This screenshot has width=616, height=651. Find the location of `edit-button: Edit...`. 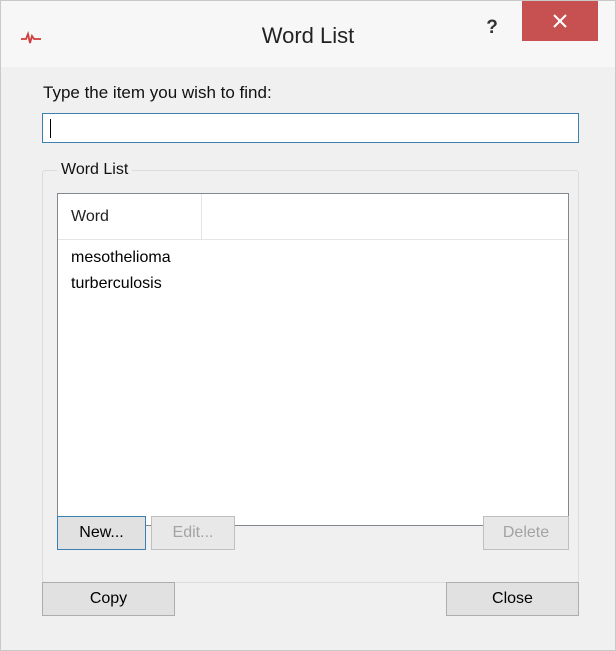

edit-button: Edit... is located at coordinates (193, 533).